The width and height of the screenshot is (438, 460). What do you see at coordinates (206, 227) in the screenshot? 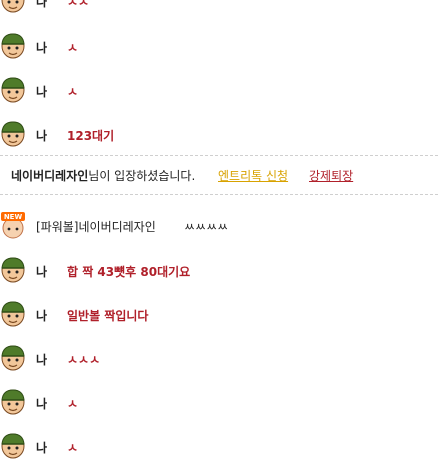
I see `chat-message: ㅆㅆㅆㅆ` at bounding box center [206, 227].